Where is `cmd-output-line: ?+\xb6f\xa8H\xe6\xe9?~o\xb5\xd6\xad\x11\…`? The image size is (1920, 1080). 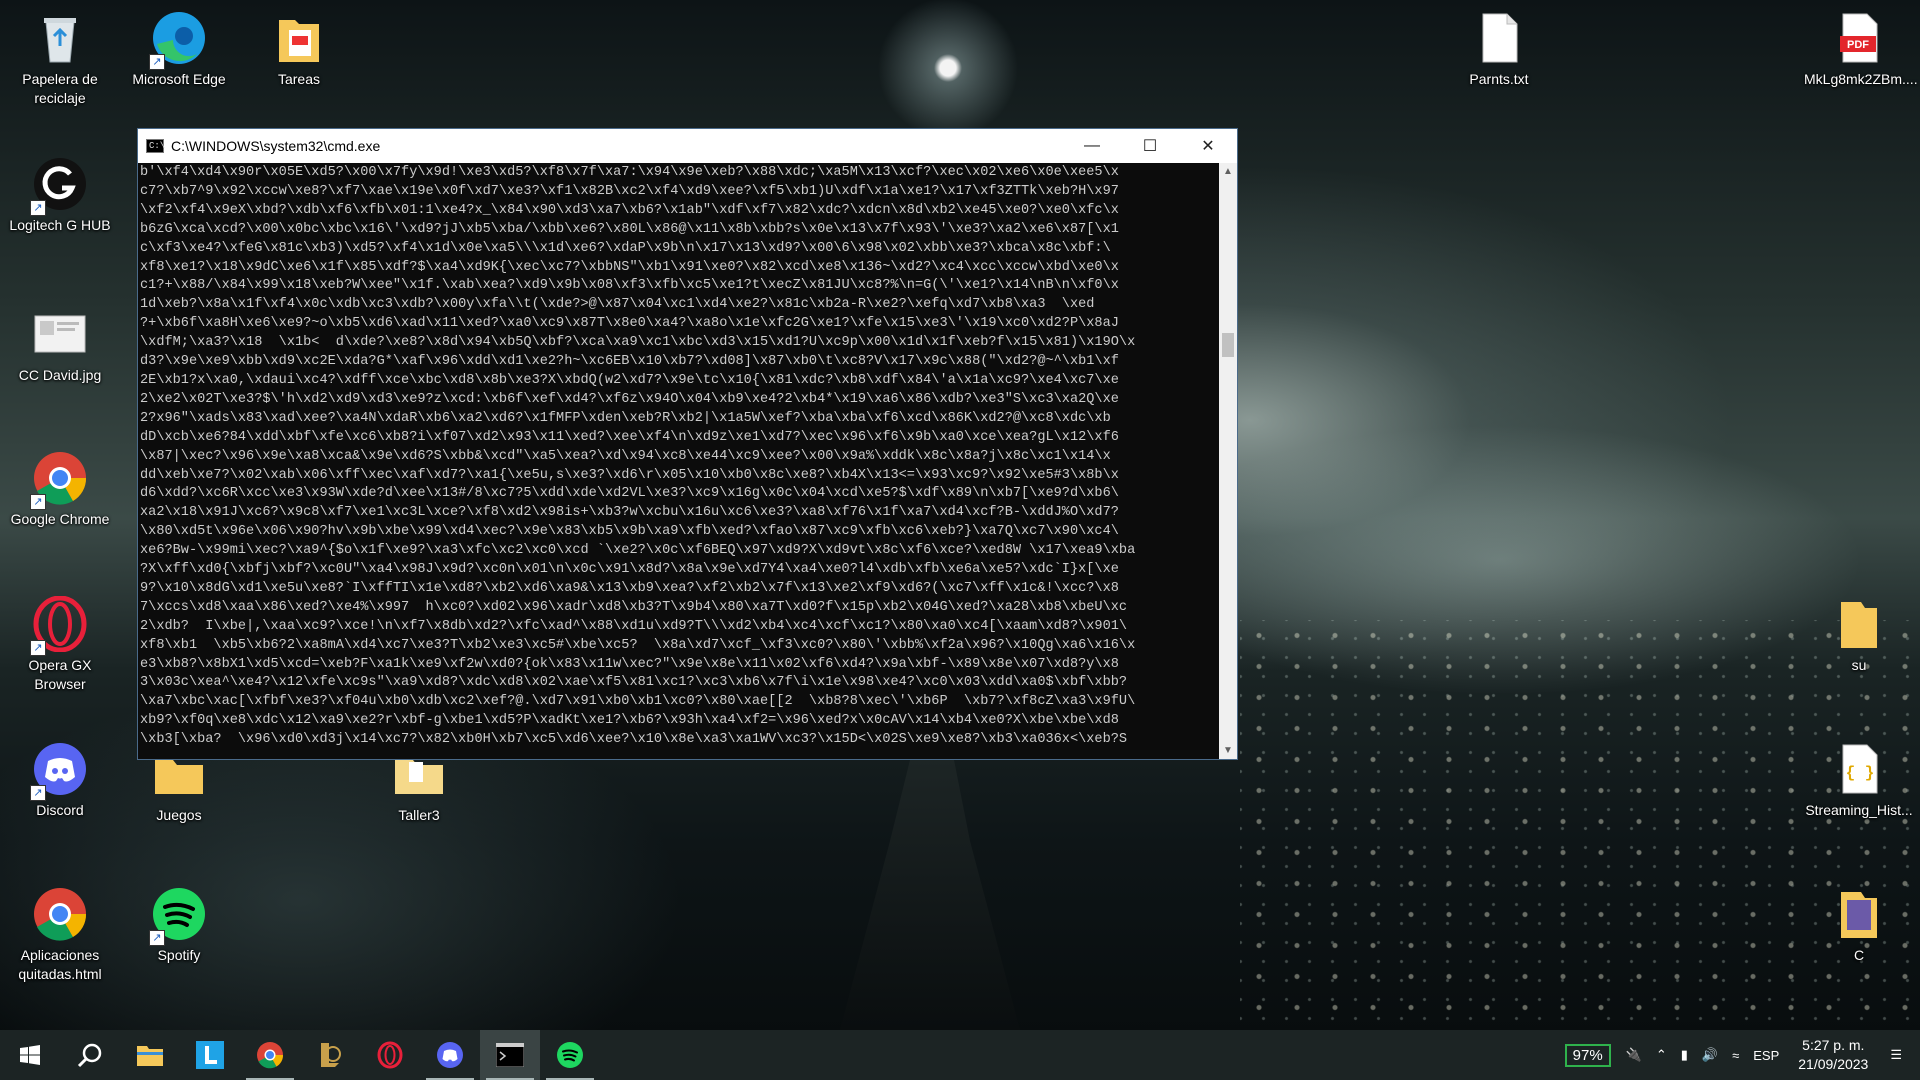
cmd-output-line: ?+\xb6f\xa8H\xe6\xe9?~o\xb5\xd6\xad\x11\… is located at coordinates (629, 324).